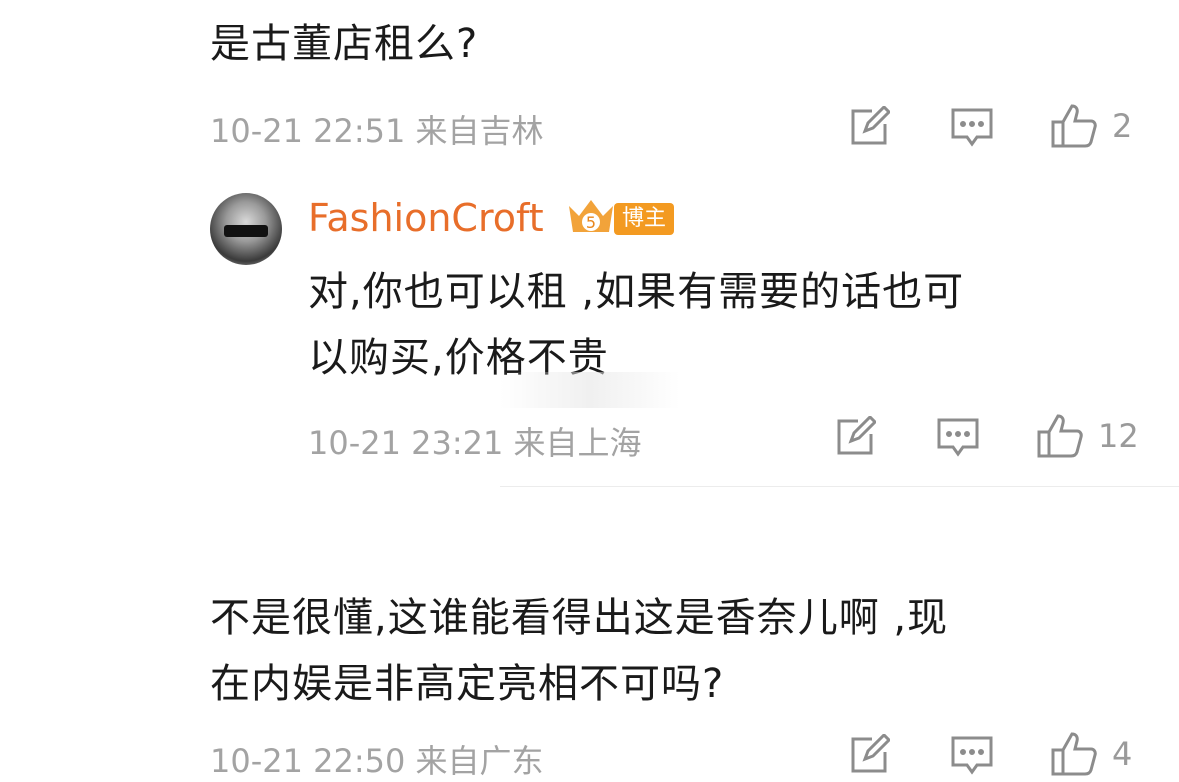 Image resolution: width=1179 pixels, height=782 pixels. I want to click on like-count: 12, so click(1118, 436).